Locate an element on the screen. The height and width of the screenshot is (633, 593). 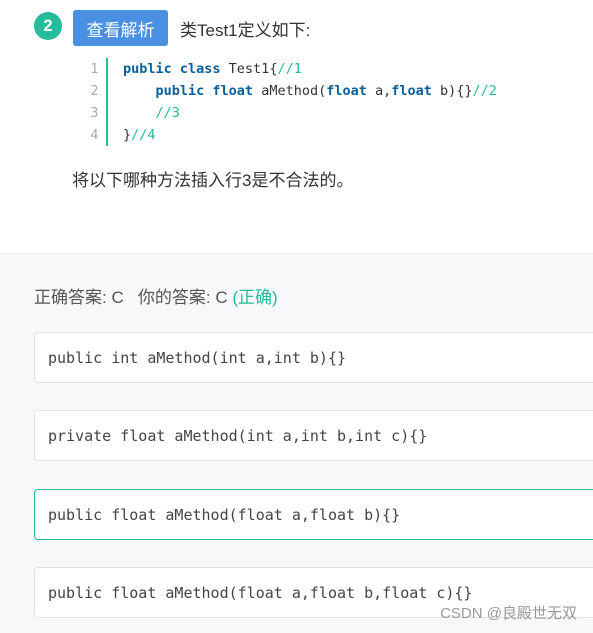
question-text: 将以下哪种方法插入行3是不合法的。 is located at coordinates (213, 180).